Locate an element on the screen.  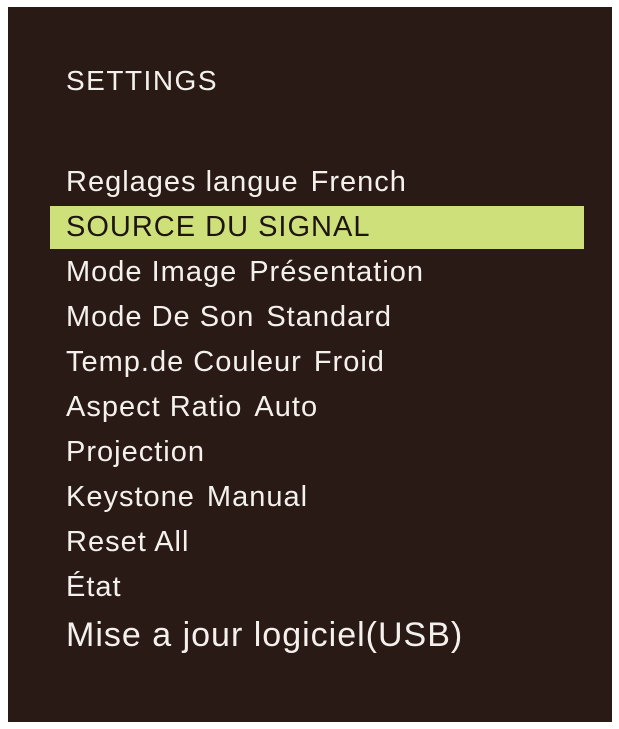
menu-item-reset-all: Reset All is located at coordinates (310, 542).